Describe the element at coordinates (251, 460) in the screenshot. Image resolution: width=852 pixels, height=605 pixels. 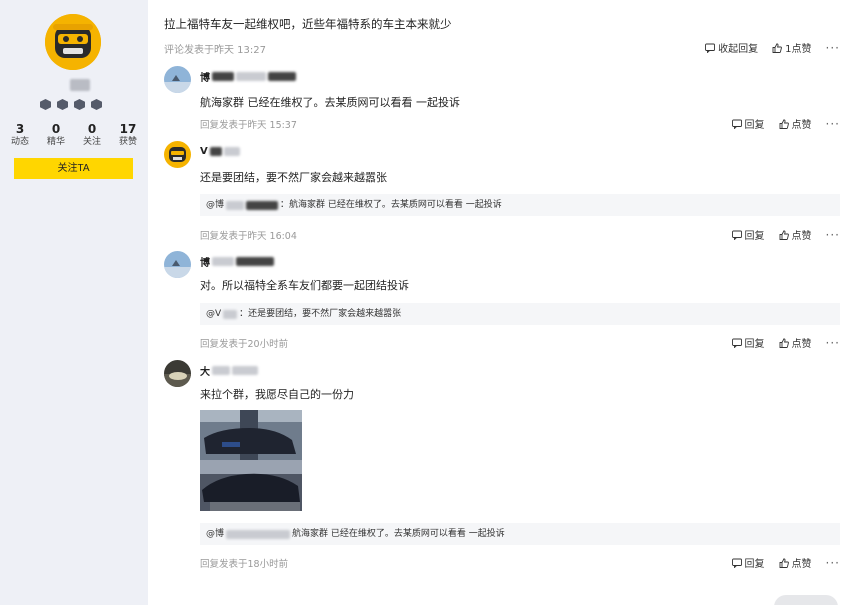
I see `reply-image` at that location.